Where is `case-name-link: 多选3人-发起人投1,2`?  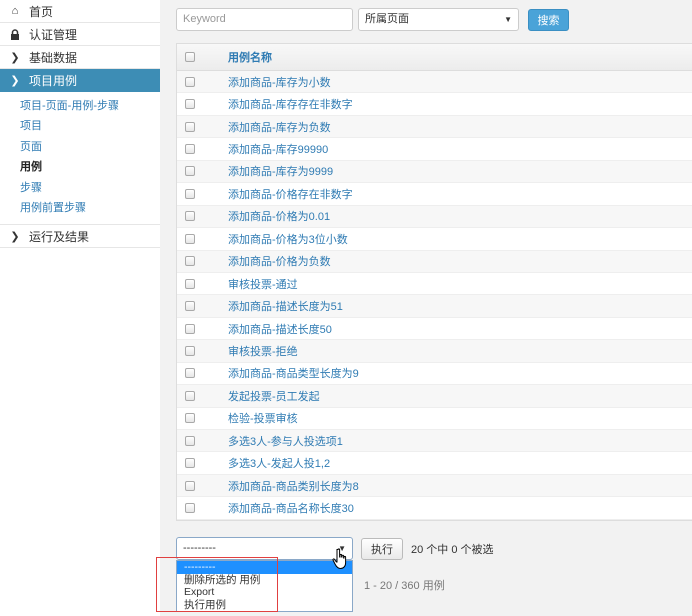 case-name-link: 多选3人-发起人投1,2 is located at coordinates (279, 463).